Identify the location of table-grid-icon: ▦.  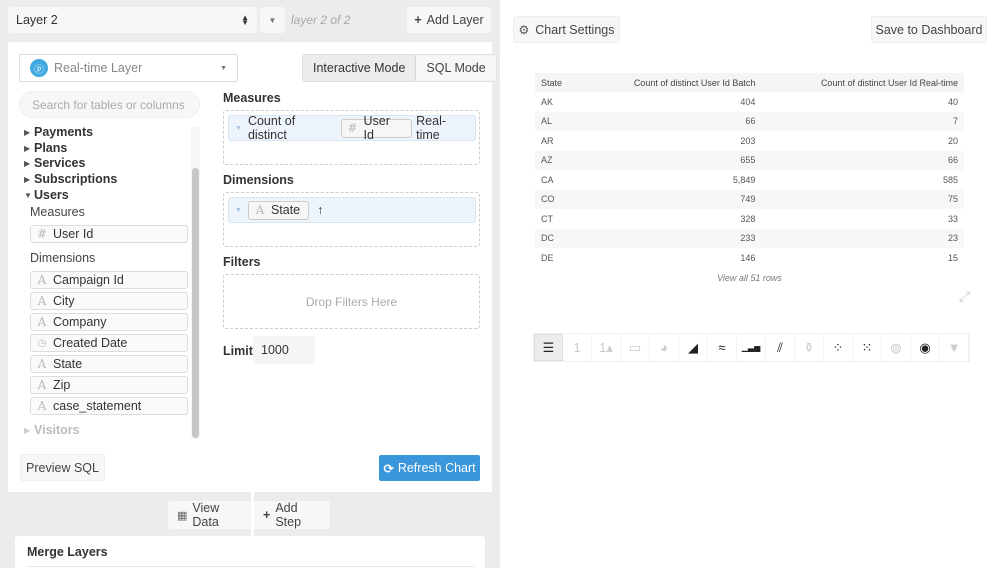
(182, 515).